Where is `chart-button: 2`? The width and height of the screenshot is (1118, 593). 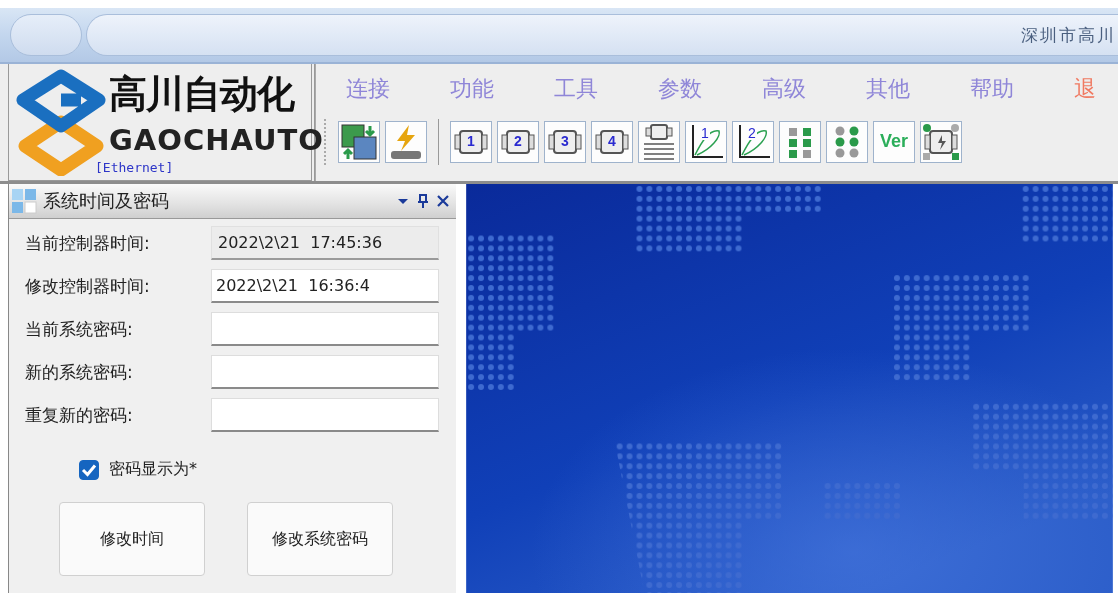 chart-button: 2 is located at coordinates (753, 141).